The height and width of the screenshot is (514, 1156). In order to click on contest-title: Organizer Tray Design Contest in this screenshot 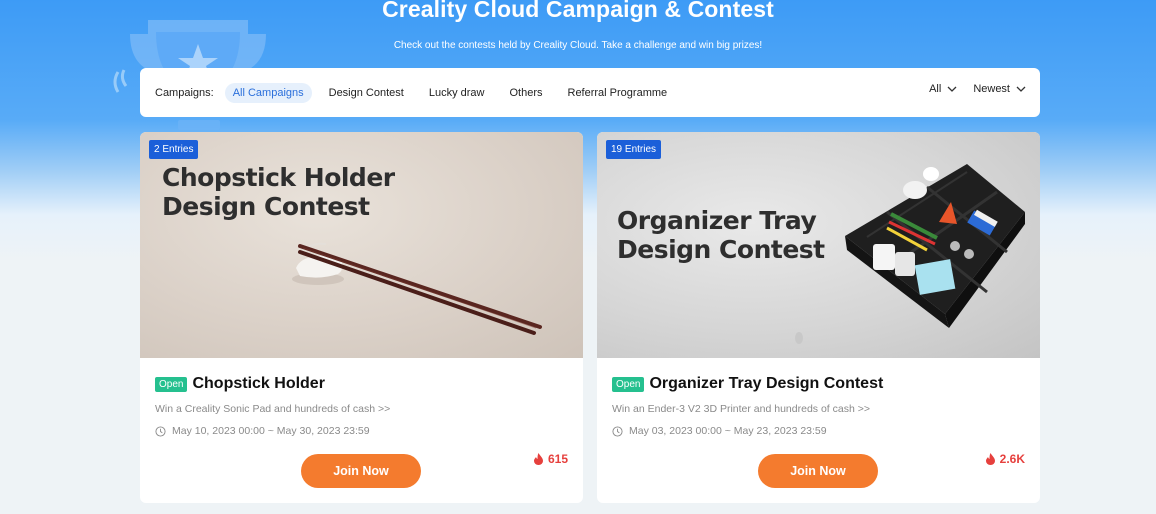, I will do `click(766, 384)`.